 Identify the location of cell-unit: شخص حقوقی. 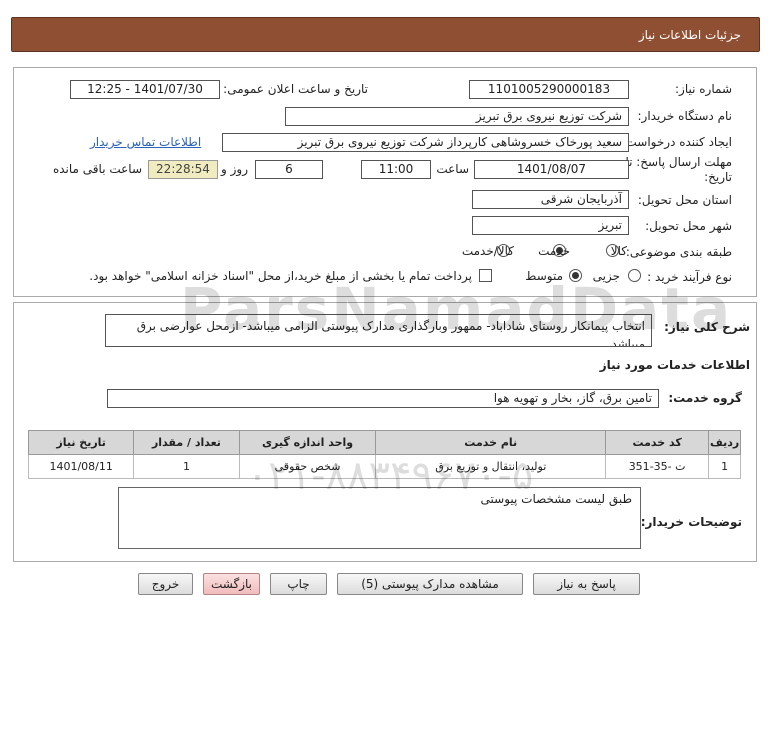
(307, 466).